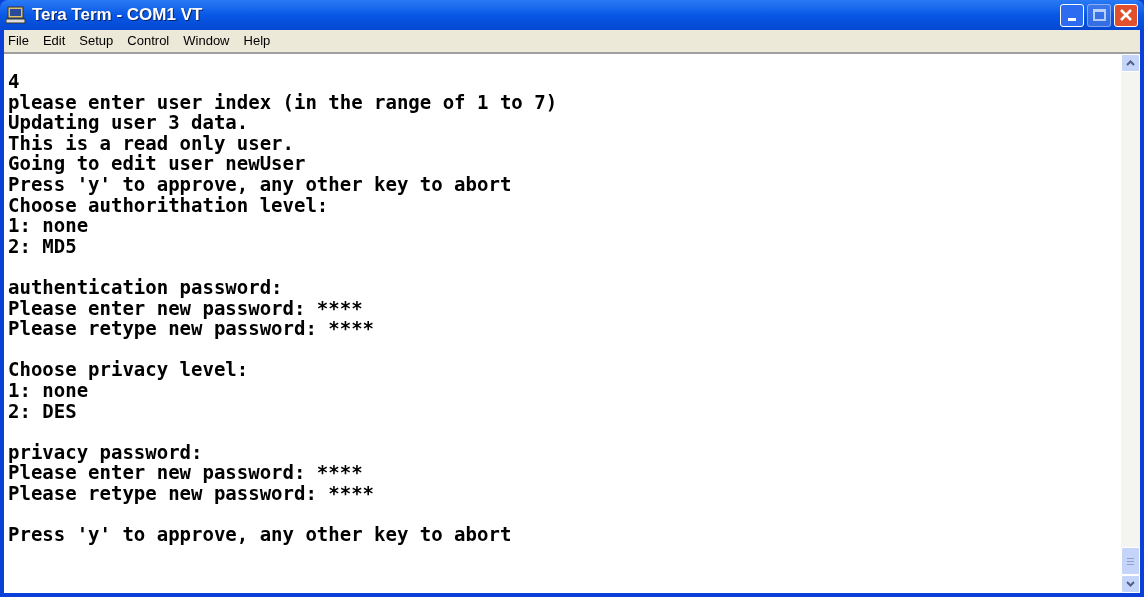  What do you see at coordinates (151, 143) in the screenshot?
I see `terminal-line: This is a read only user.` at bounding box center [151, 143].